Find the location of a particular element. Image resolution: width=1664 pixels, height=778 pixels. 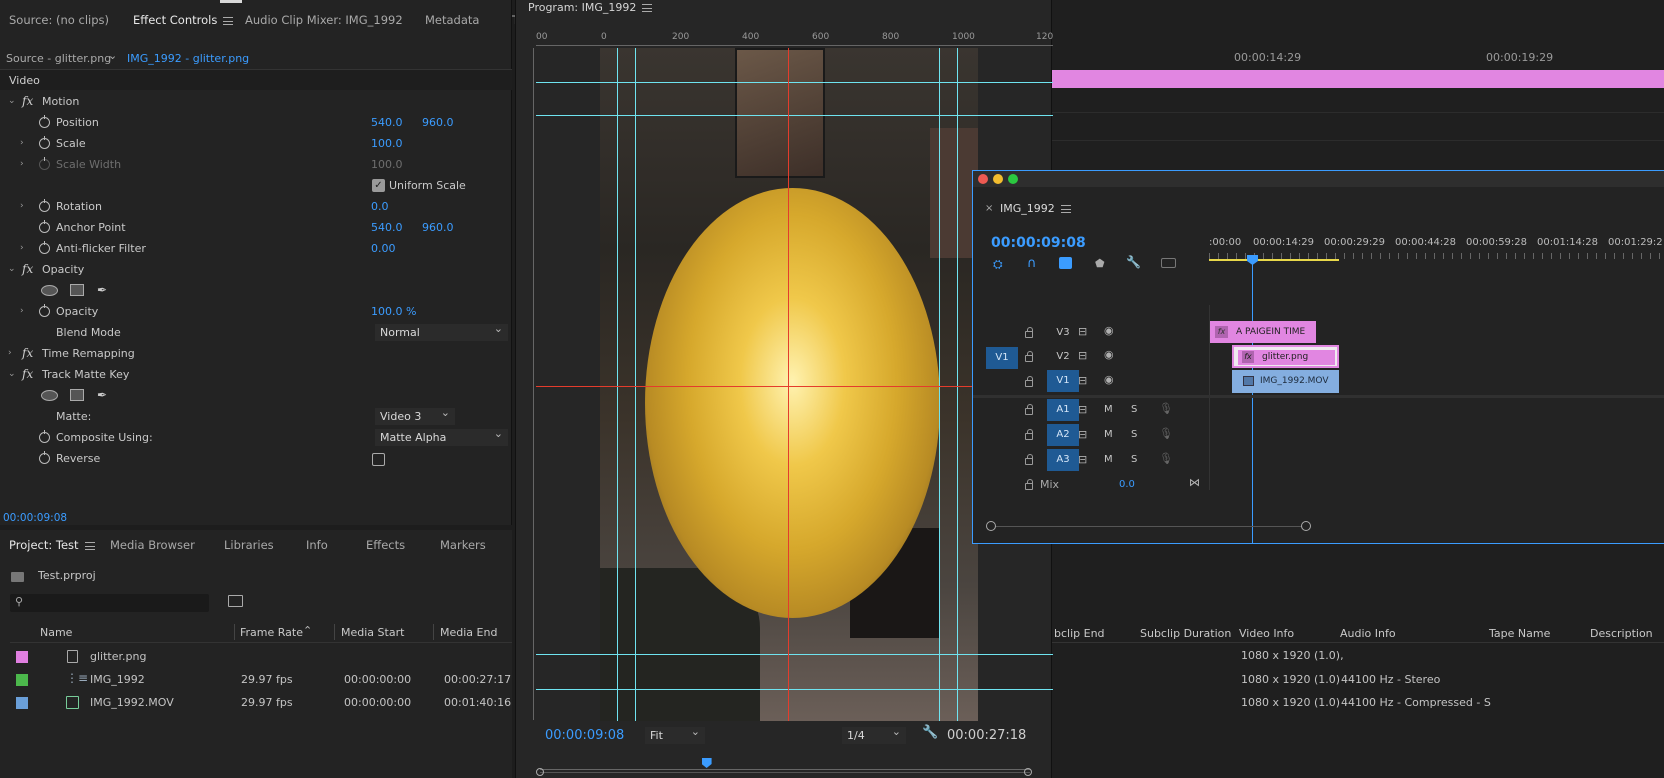

sequence-timecode: 00:00:09:08 is located at coordinates (1038, 243).